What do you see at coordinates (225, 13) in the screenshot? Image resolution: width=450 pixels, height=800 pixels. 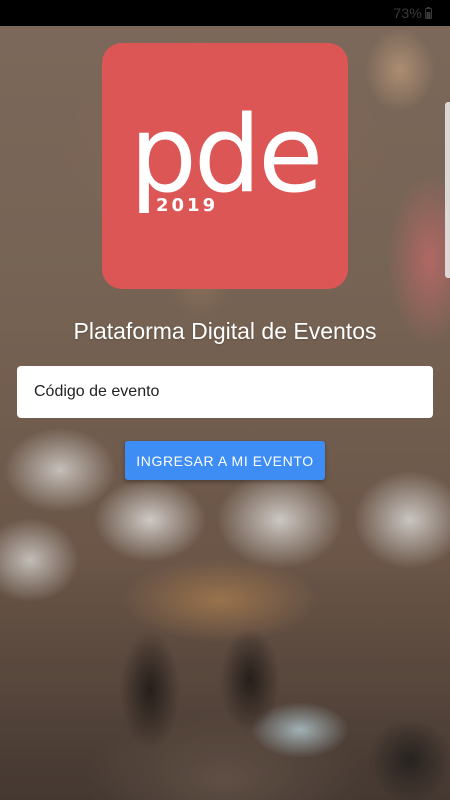 I see `status-bar: 73%` at bounding box center [225, 13].